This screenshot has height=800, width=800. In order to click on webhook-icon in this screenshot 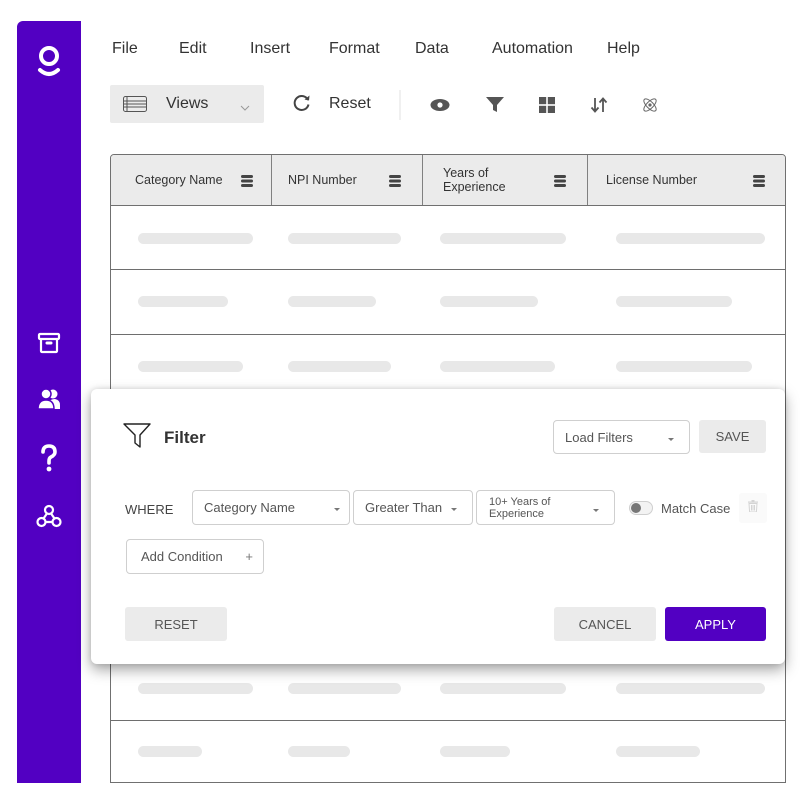, I will do `click(49, 516)`.